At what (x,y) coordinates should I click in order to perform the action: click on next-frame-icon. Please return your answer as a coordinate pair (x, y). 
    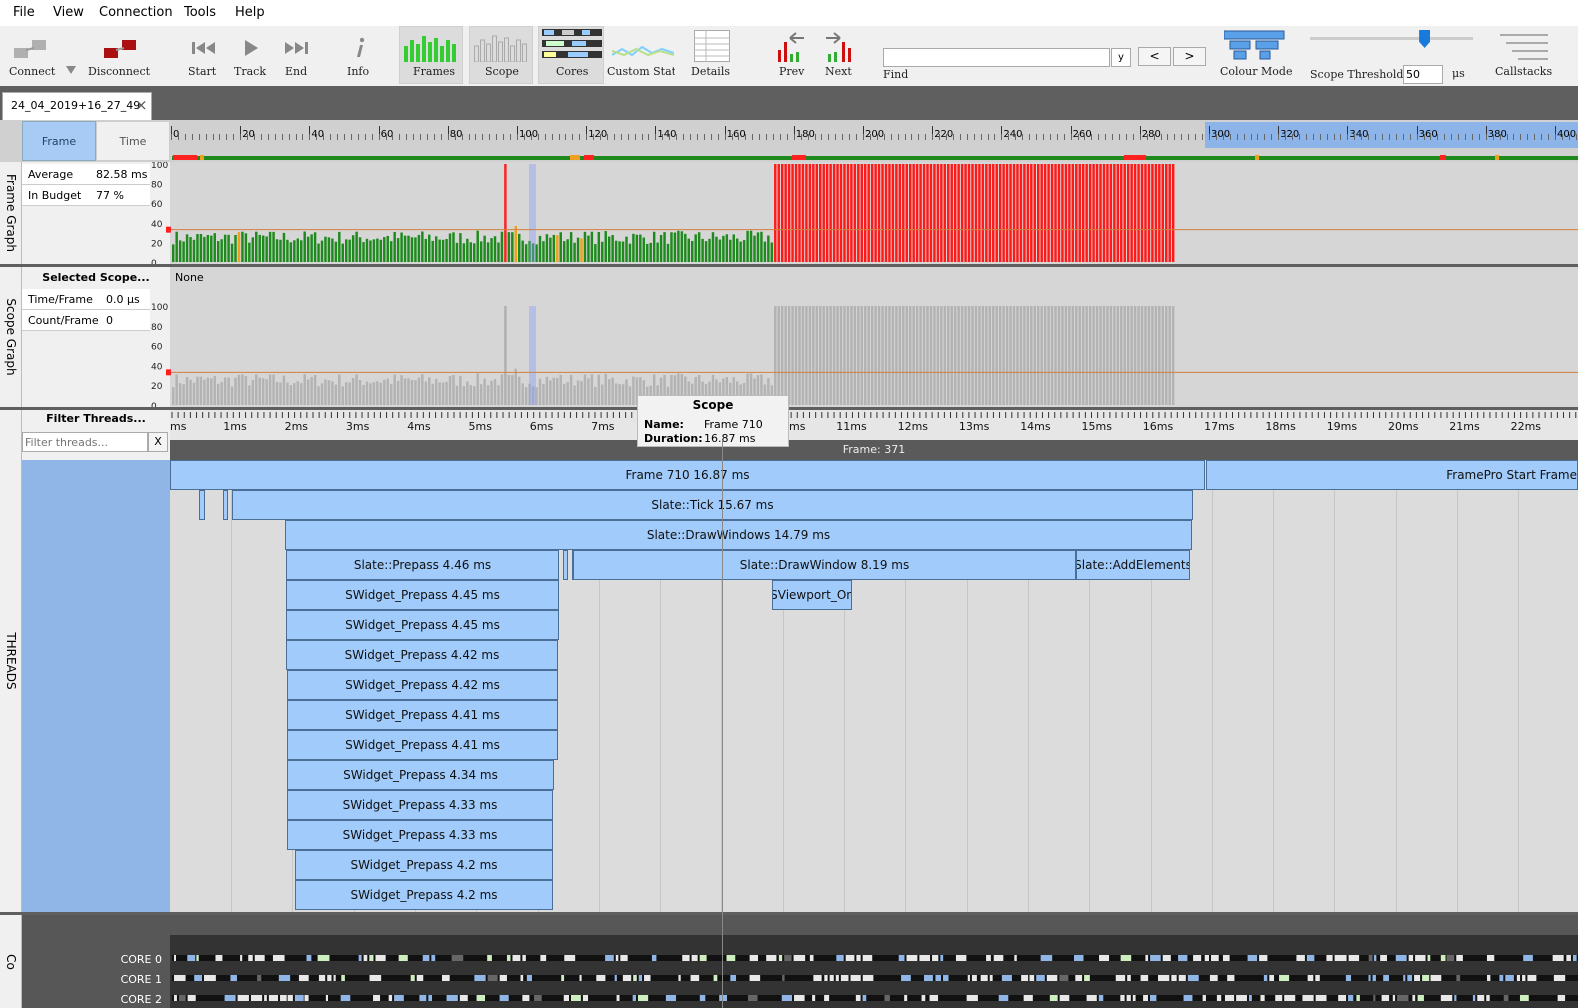
    Looking at the image, I should click on (839, 47).